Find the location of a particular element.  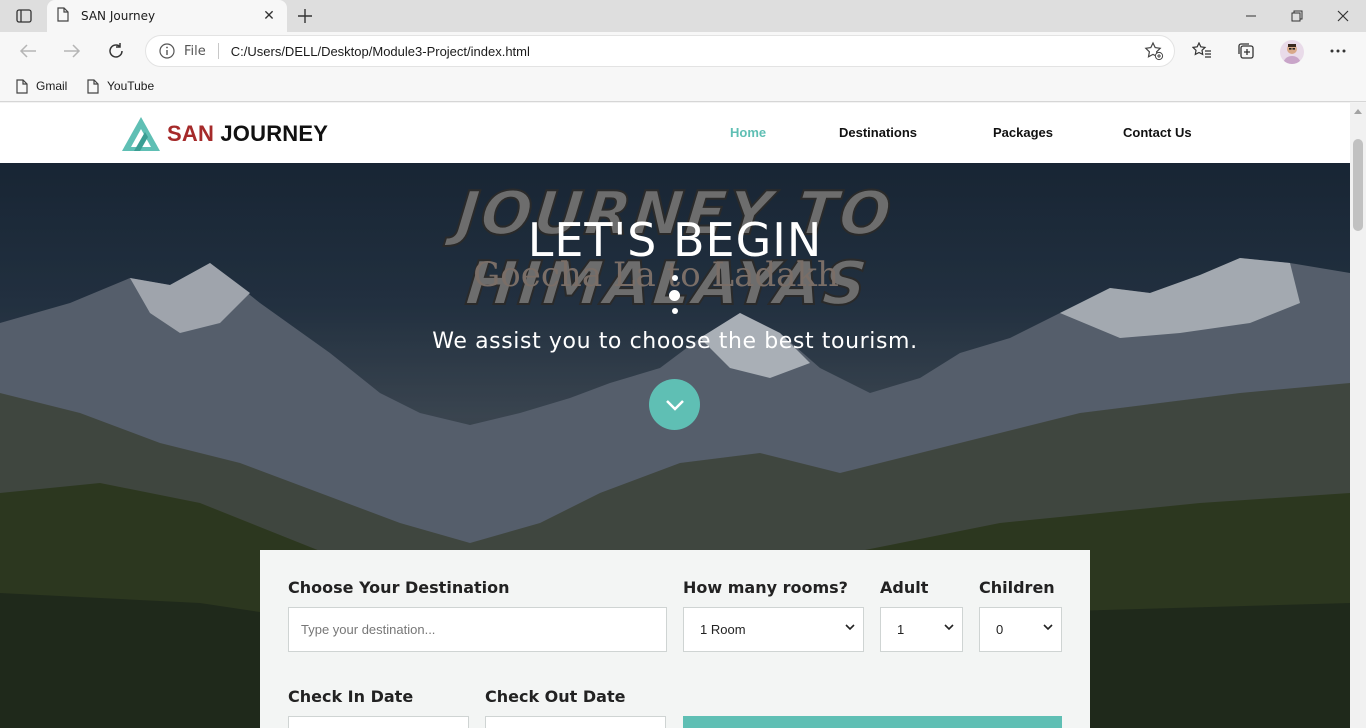

more-menu-icon is located at coordinates (1338, 51).